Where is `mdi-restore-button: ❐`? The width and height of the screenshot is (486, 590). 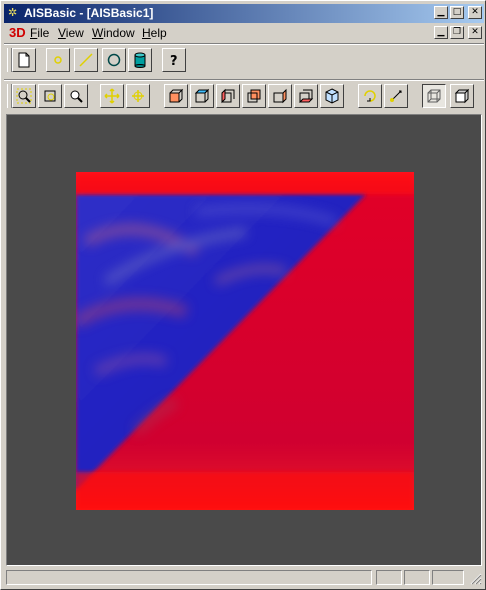
mdi-restore-button: ❐ is located at coordinates (457, 32).